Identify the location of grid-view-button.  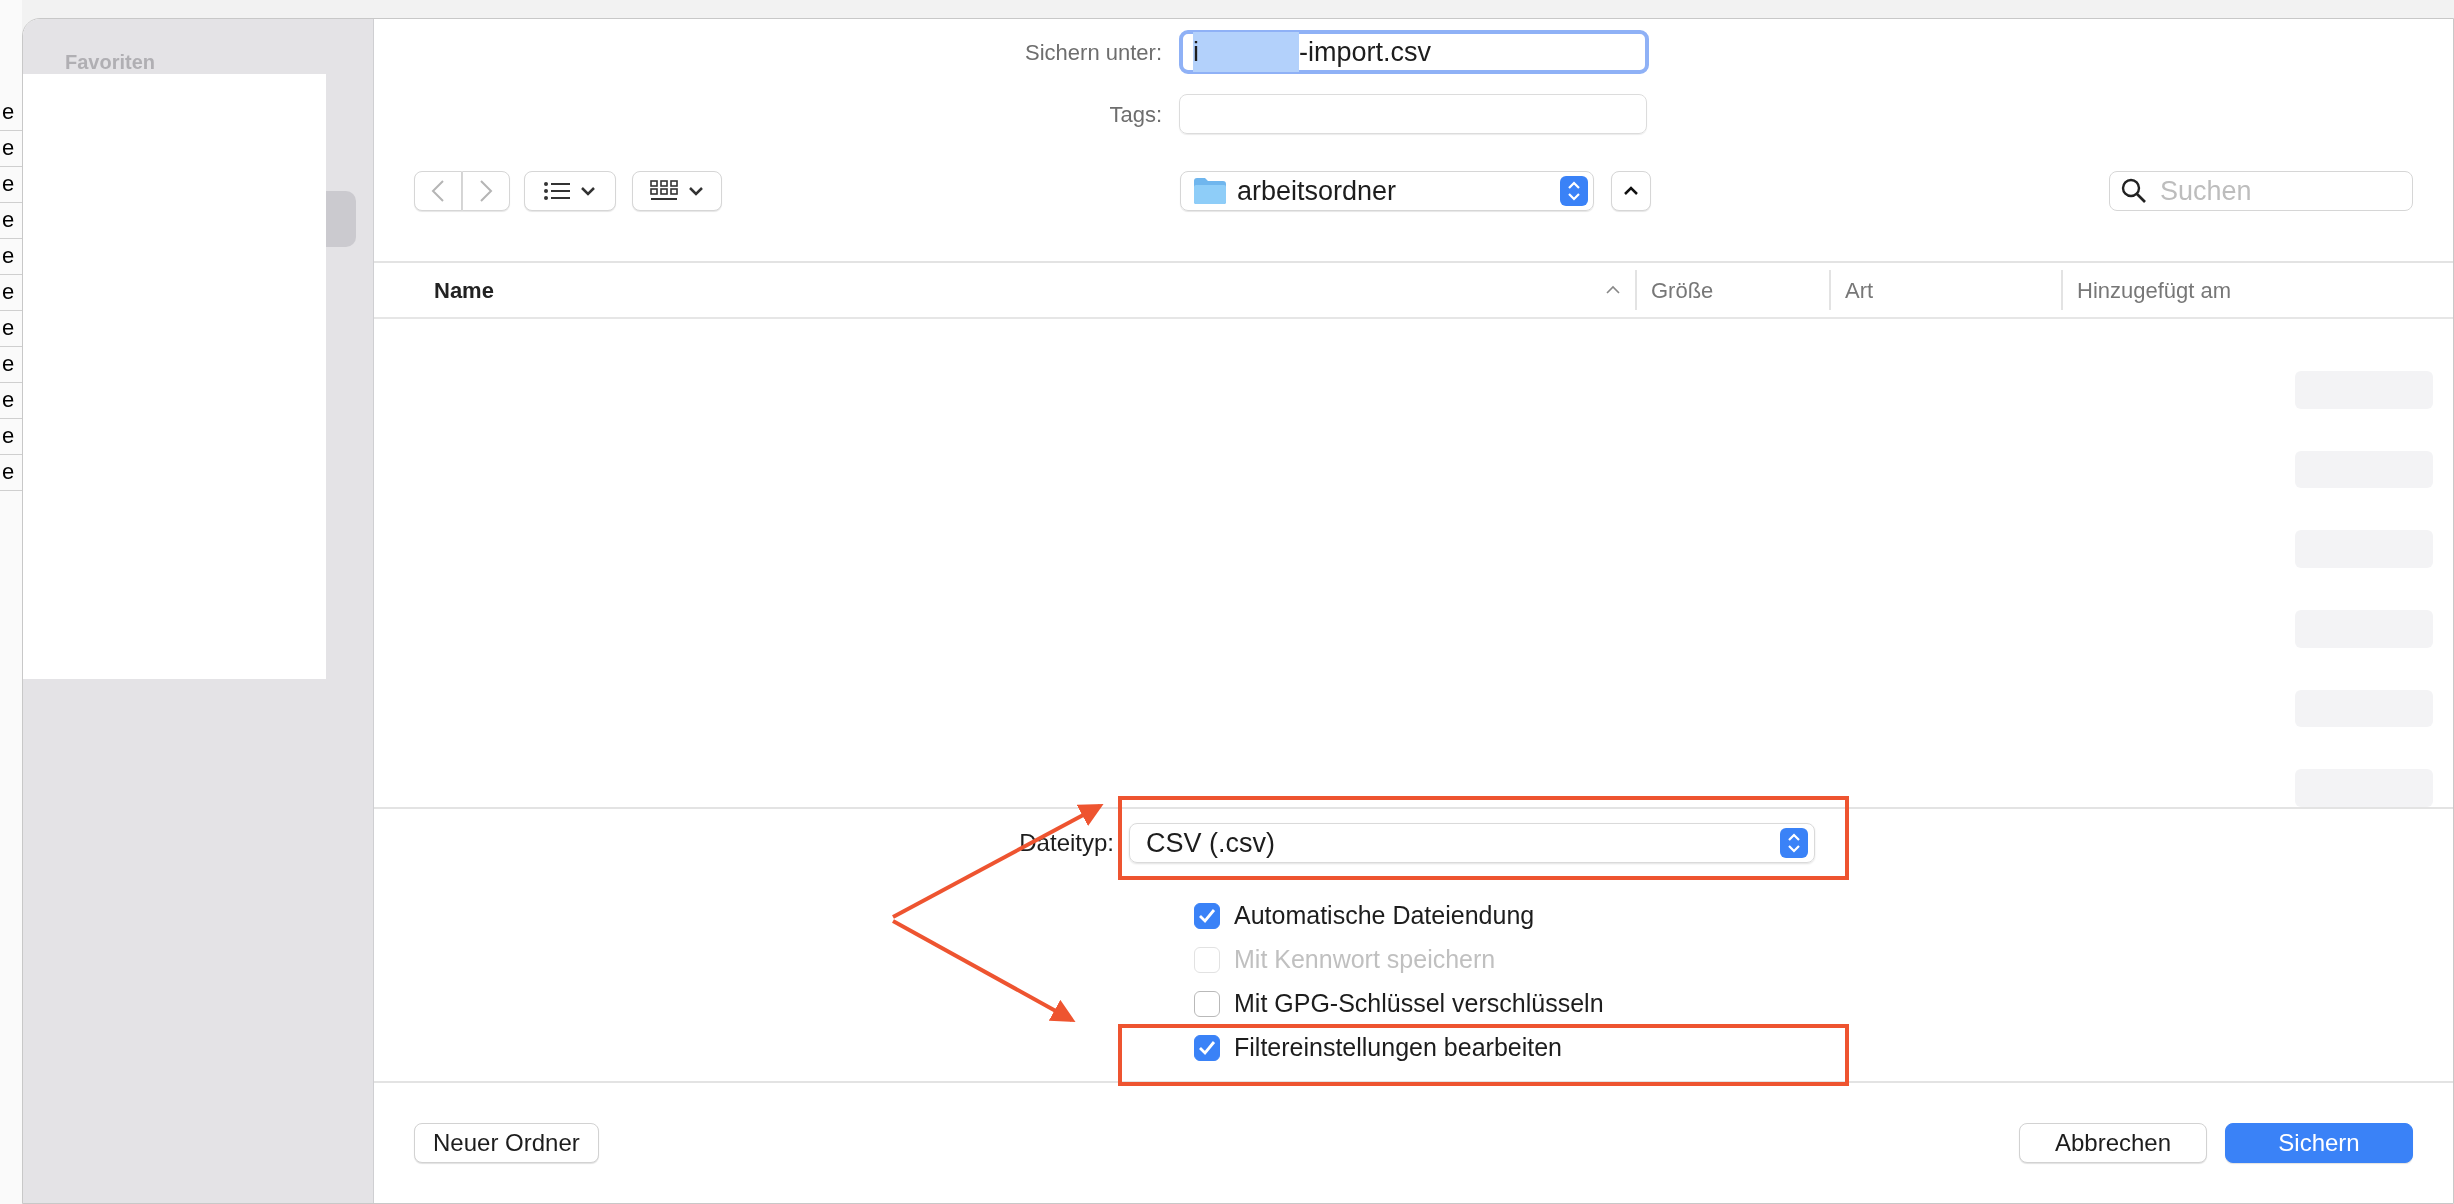
(677, 191).